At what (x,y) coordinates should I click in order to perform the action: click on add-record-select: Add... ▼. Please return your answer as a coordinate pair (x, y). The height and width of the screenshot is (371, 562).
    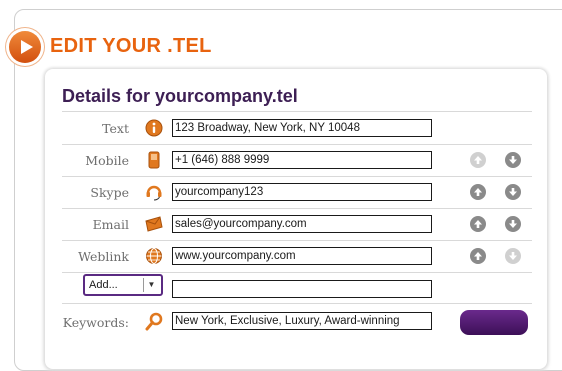
    Looking at the image, I should click on (123, 285).